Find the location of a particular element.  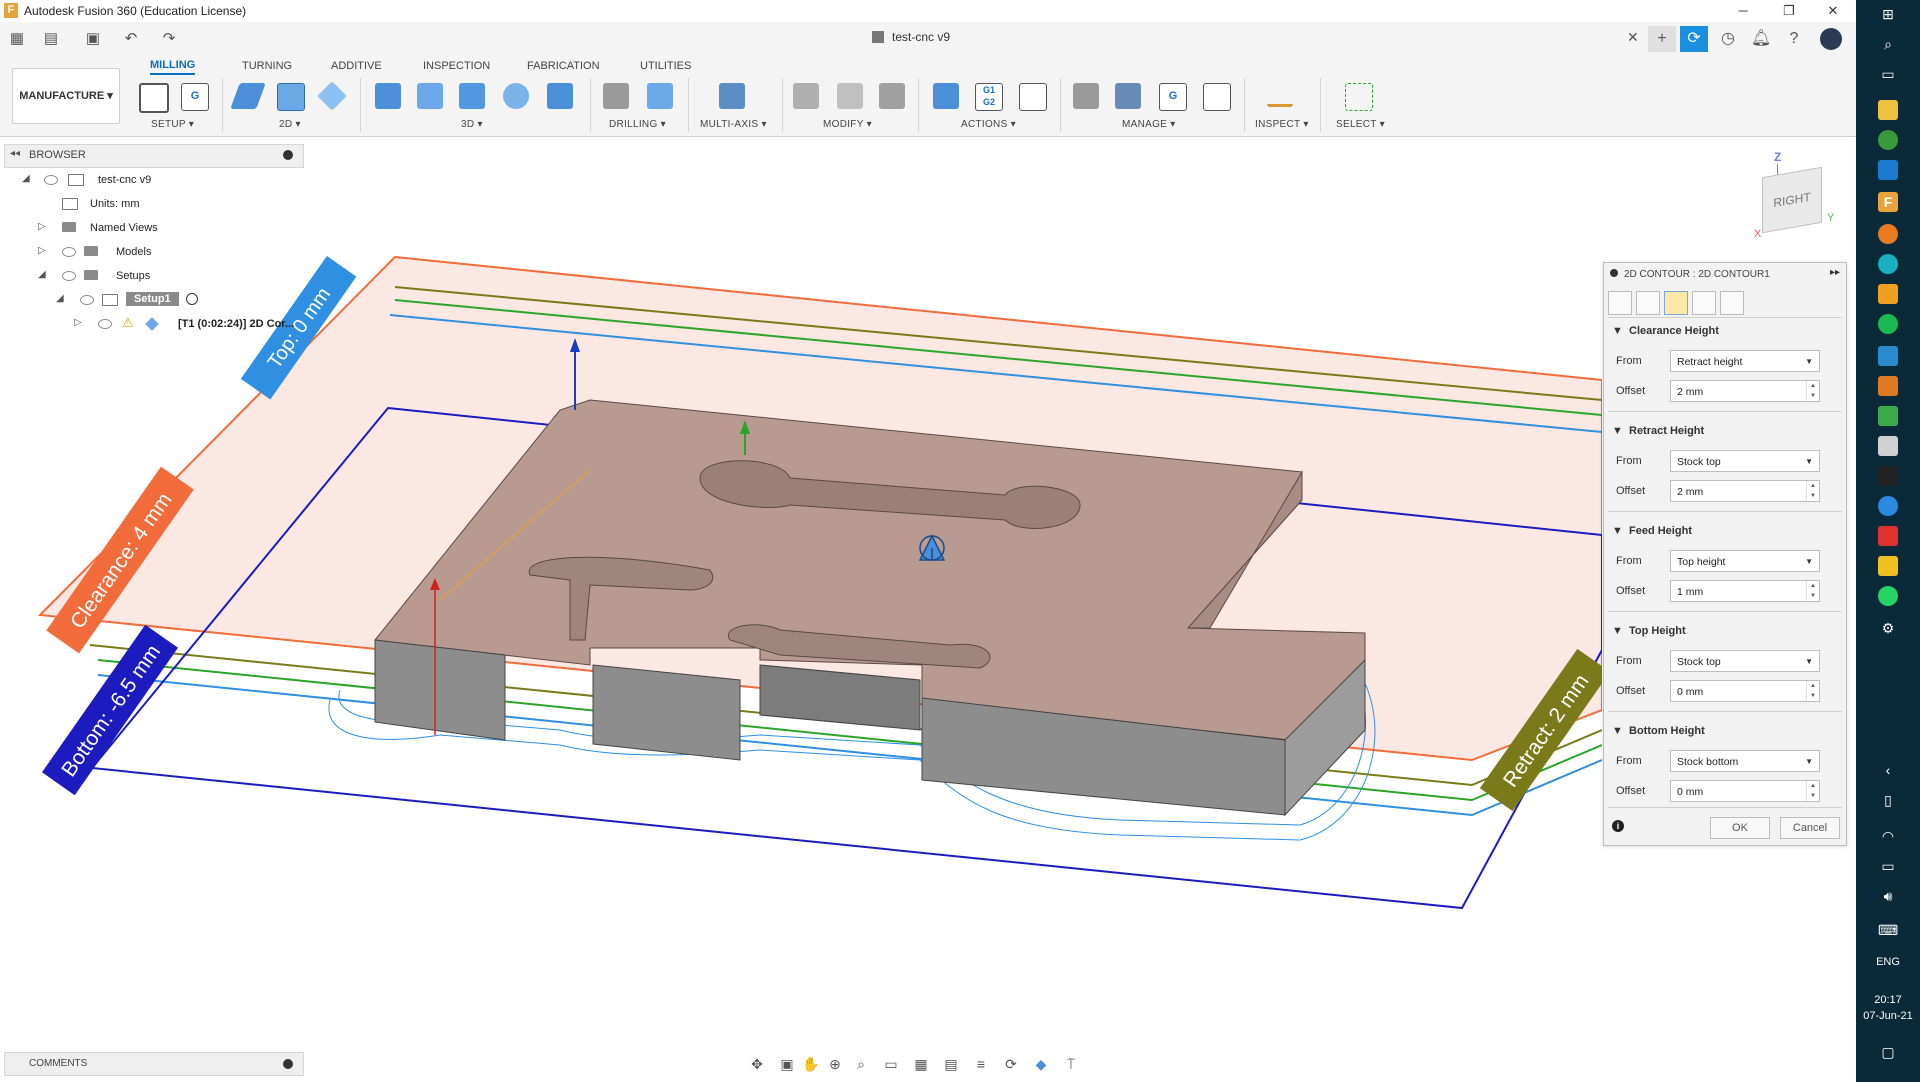

multi-axis-tool is located at coordinates (732, 96).